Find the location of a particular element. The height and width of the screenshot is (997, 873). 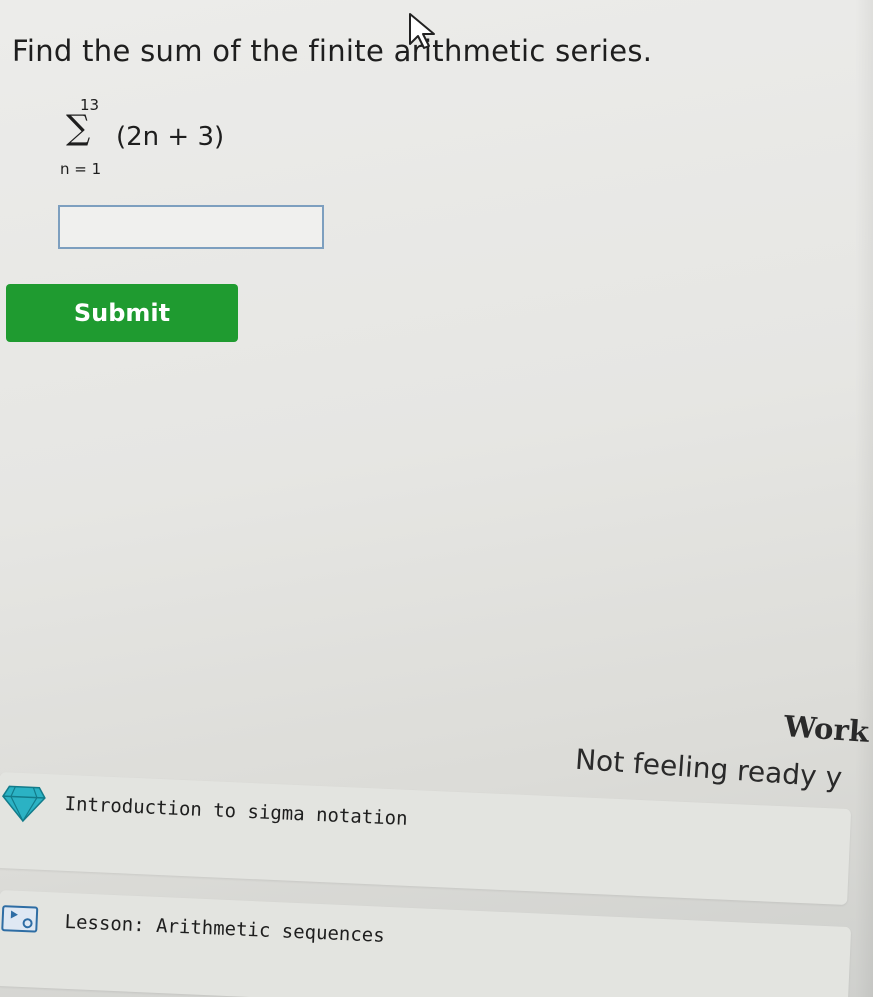

sigma-symbol: ∑ is located at coordinates (78, 128).